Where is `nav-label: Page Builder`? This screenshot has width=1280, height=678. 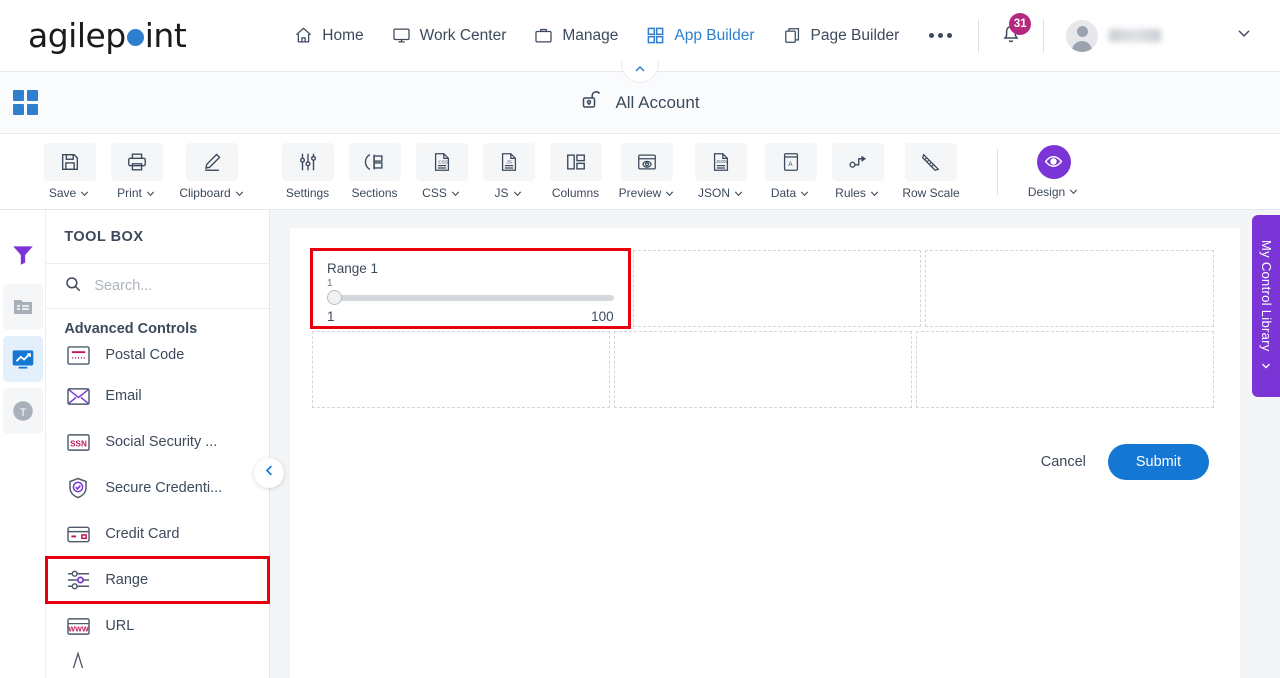
nav-label: Page Builder is located at coordinates (855, 35).